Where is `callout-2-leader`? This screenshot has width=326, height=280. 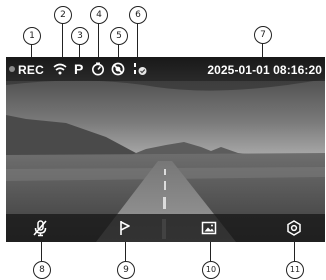 callout-2-leader is located at coordinates (62, 40).